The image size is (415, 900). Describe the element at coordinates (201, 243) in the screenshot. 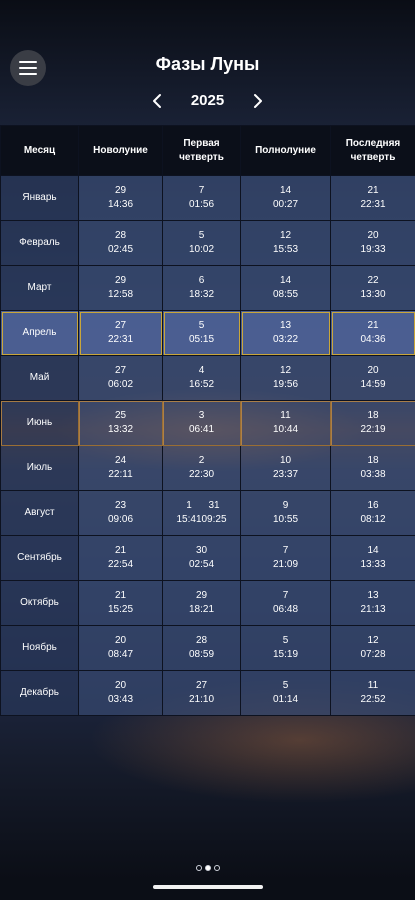

I see `first-quarter-cell: 5 10:02` at that location.